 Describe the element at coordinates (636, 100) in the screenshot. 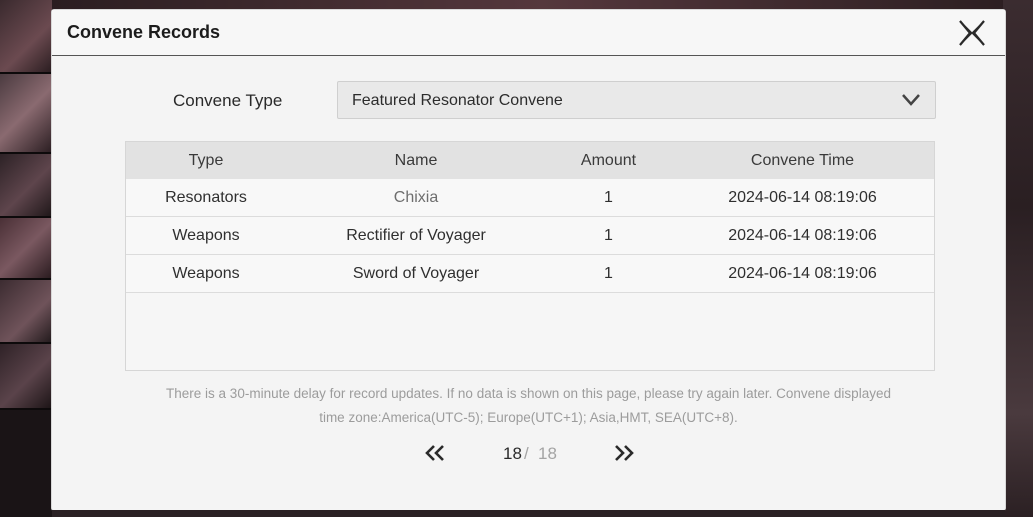

I see `convene-type-select: Featured Resonator Convene` at that location.